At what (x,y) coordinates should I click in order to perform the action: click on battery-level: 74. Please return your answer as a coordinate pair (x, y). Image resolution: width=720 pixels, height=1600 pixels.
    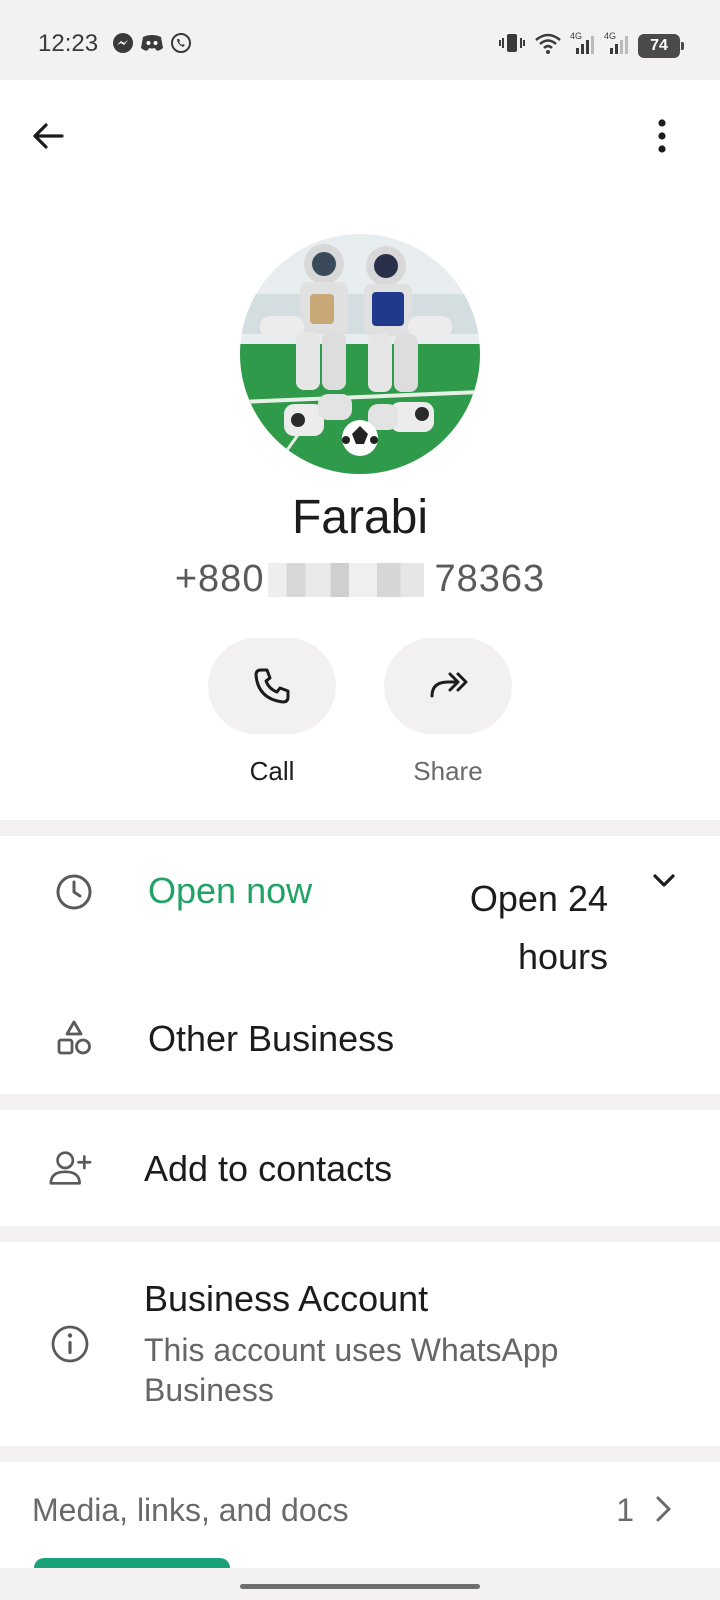
    Looking at the image, I should click on (659, 45).